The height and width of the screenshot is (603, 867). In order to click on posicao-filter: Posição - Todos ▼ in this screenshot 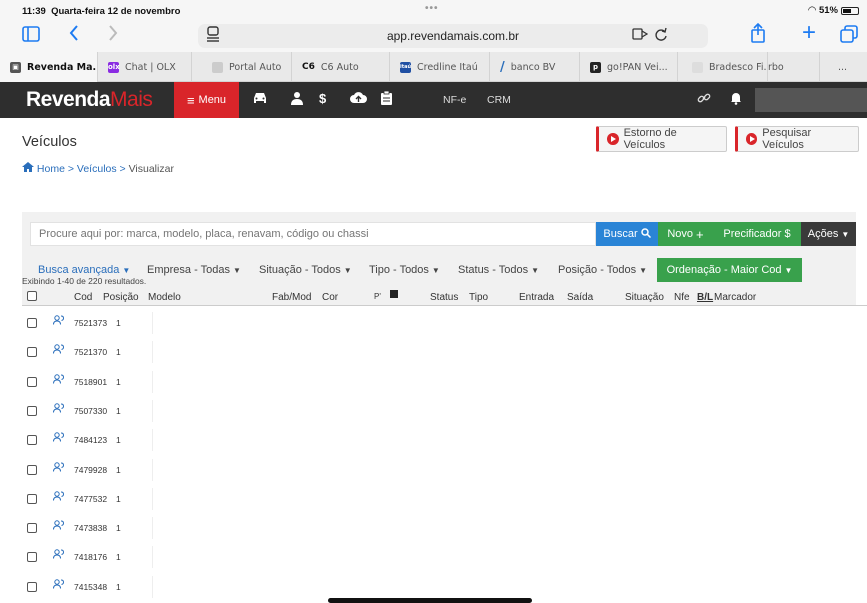, I will do `click(602, 270)`.